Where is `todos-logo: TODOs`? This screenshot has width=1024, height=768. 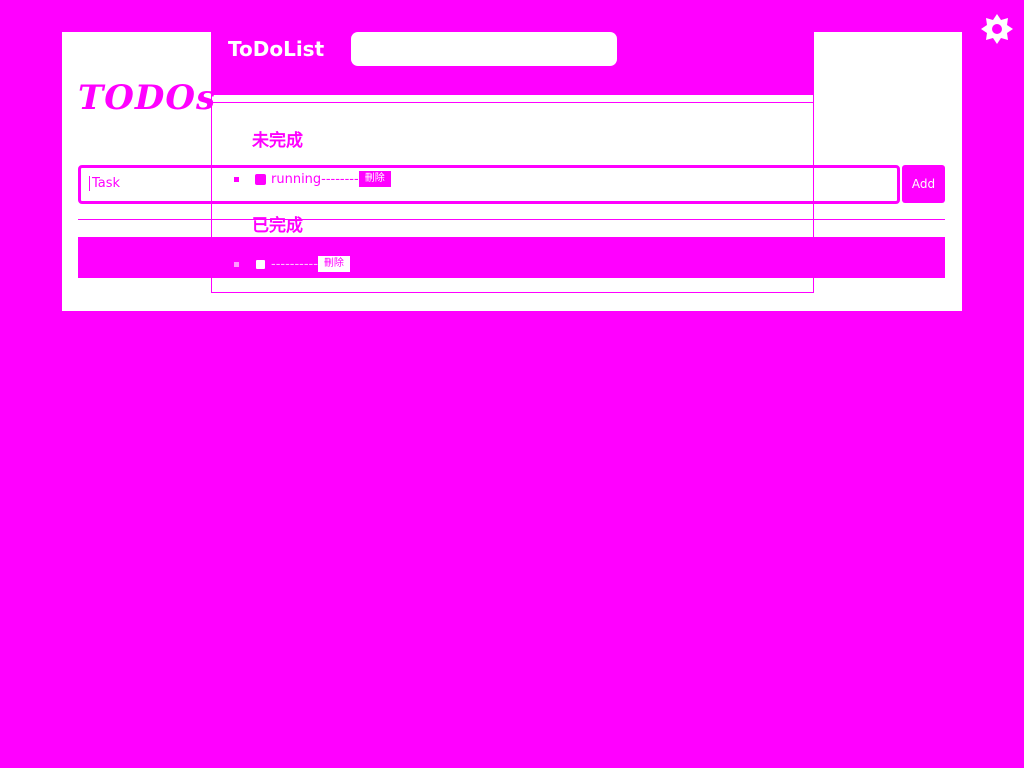
todos-logo: TODOs is located at coordinates (147, 98).